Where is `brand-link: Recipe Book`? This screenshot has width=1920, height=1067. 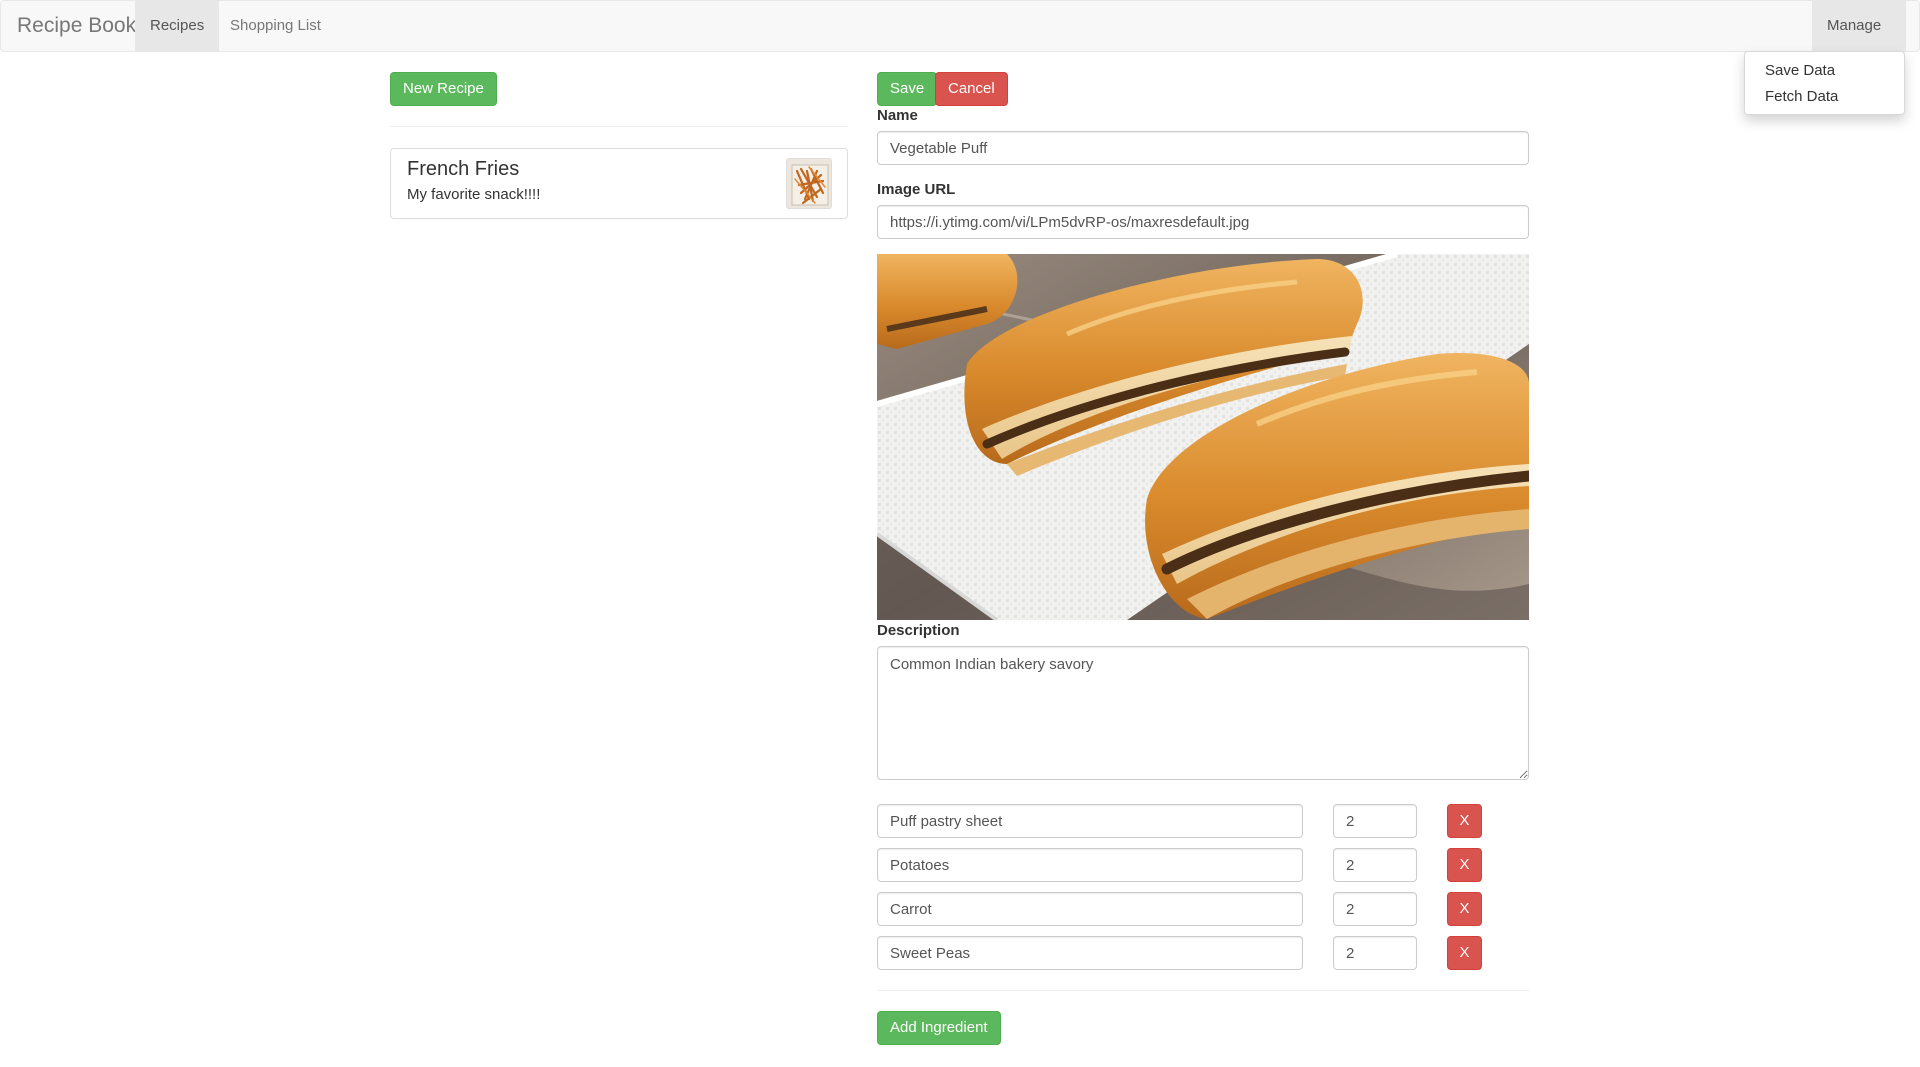
brand-link: Recipe Book is located at coordinates (76, 26).